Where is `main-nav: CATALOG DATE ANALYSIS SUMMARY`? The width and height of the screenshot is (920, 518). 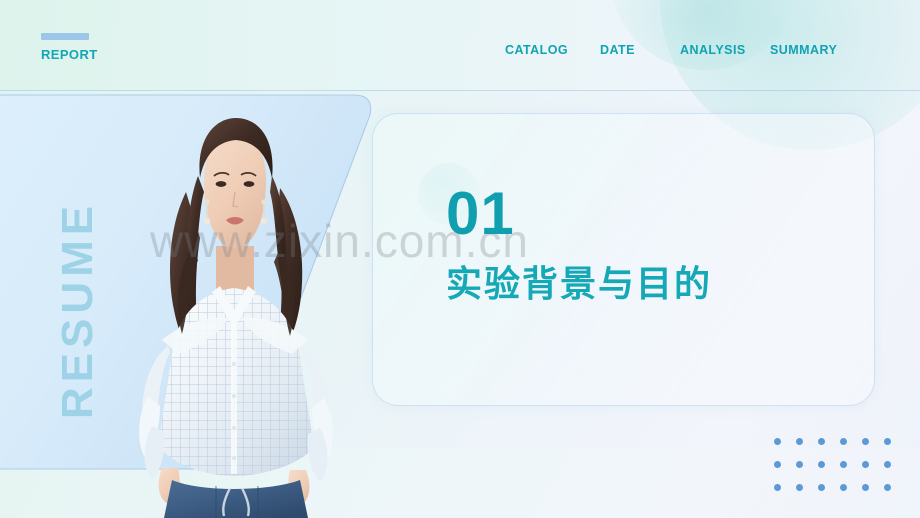 main-nav: CATALOG DATE ANALYSIS SUMMARY is located at coordinates (705, 50).